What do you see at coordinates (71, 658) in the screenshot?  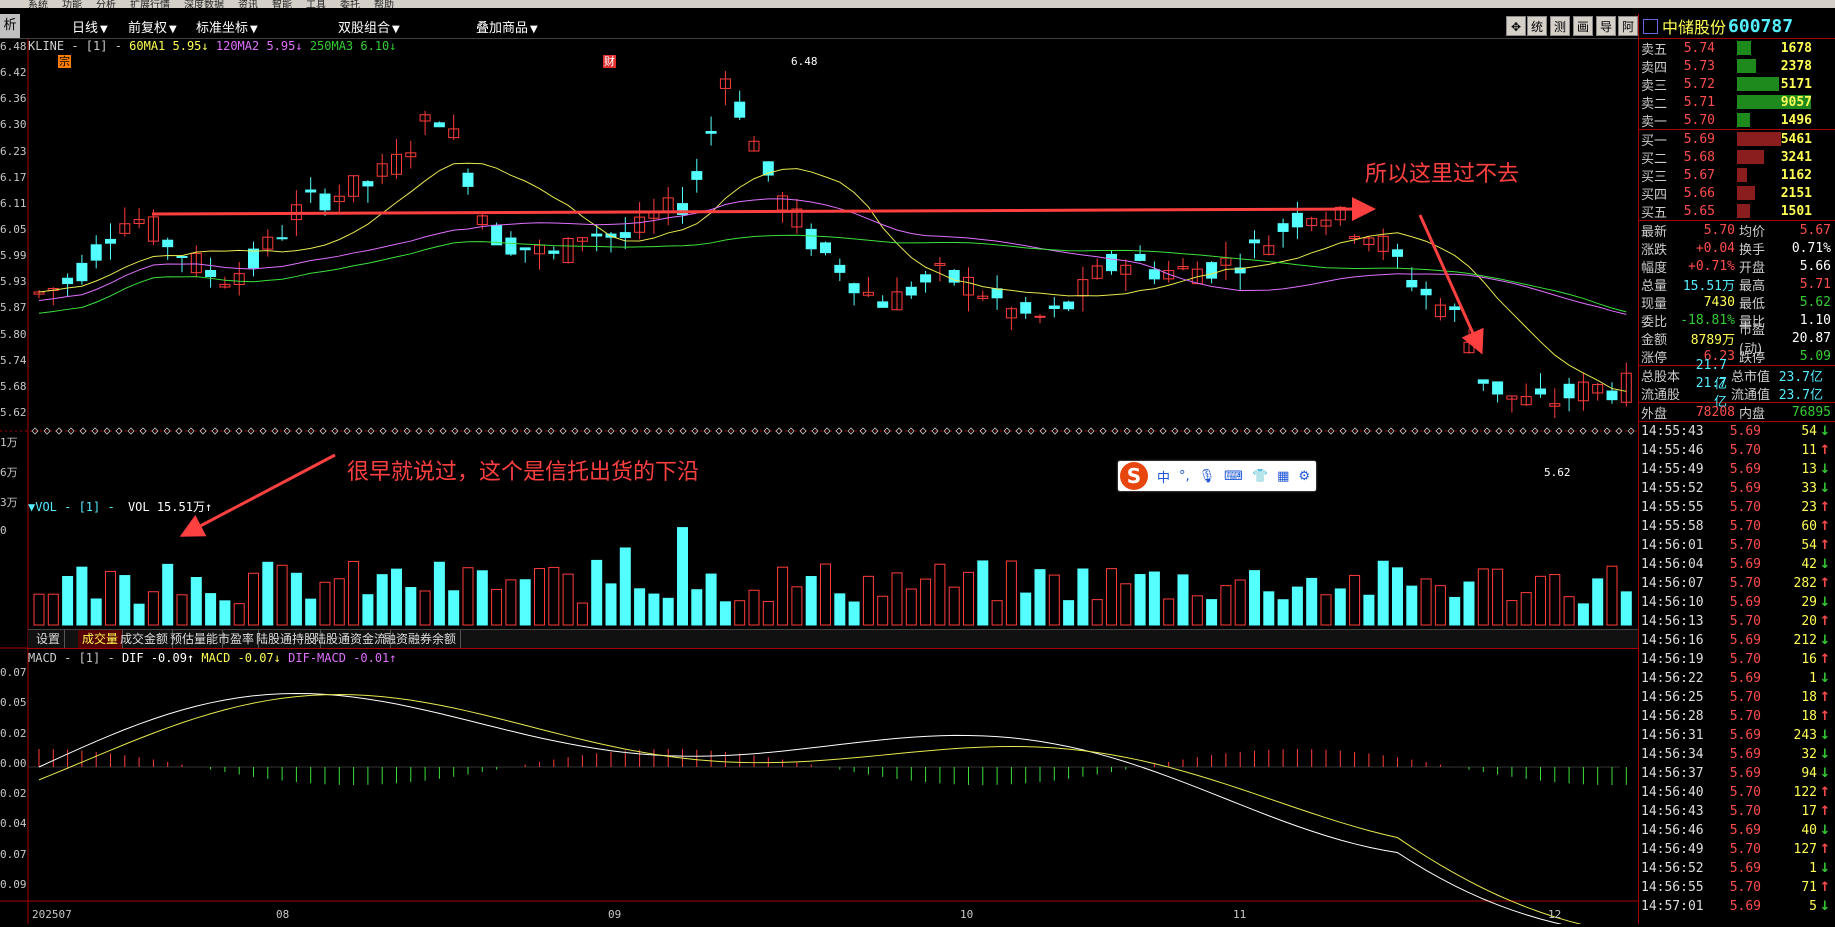 I see `macd-title: MACD - [1] -` at bounding box center [71, 658].